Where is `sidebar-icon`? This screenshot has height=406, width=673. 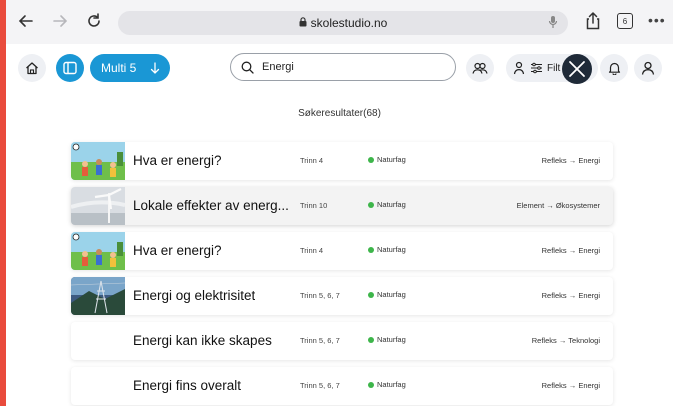 sidebar-icon is located at coordinates (70, 68).